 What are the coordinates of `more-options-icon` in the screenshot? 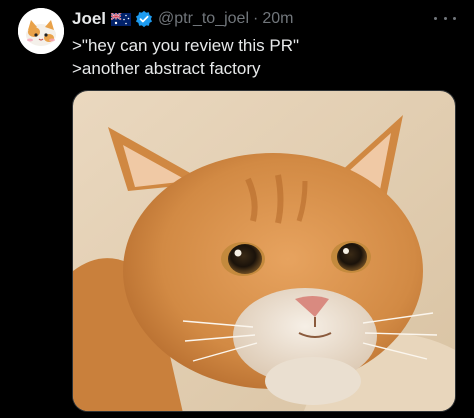 It's located at (445, 18).